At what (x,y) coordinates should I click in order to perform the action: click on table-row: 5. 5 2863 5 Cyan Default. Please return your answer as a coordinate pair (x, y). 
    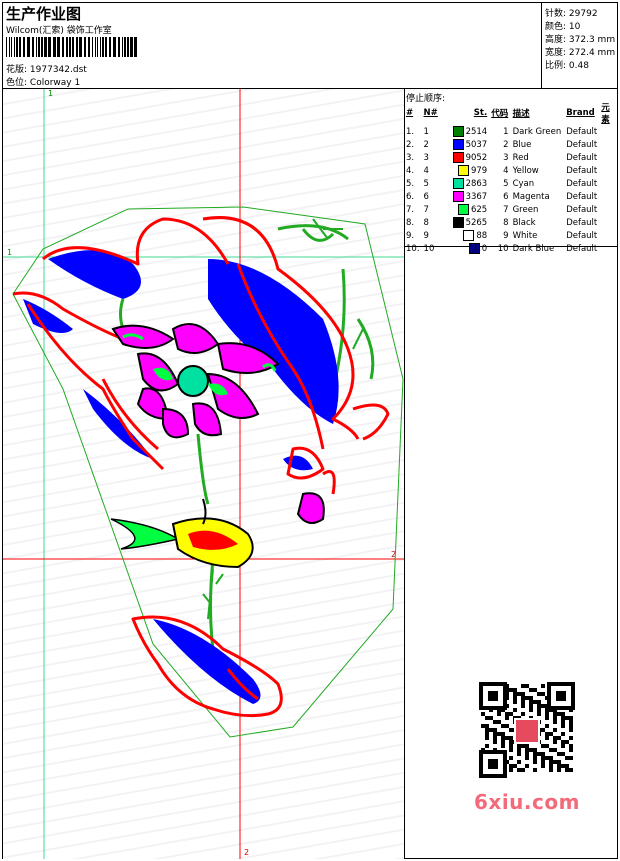
    Looking at the image, I should click on (512, 183).